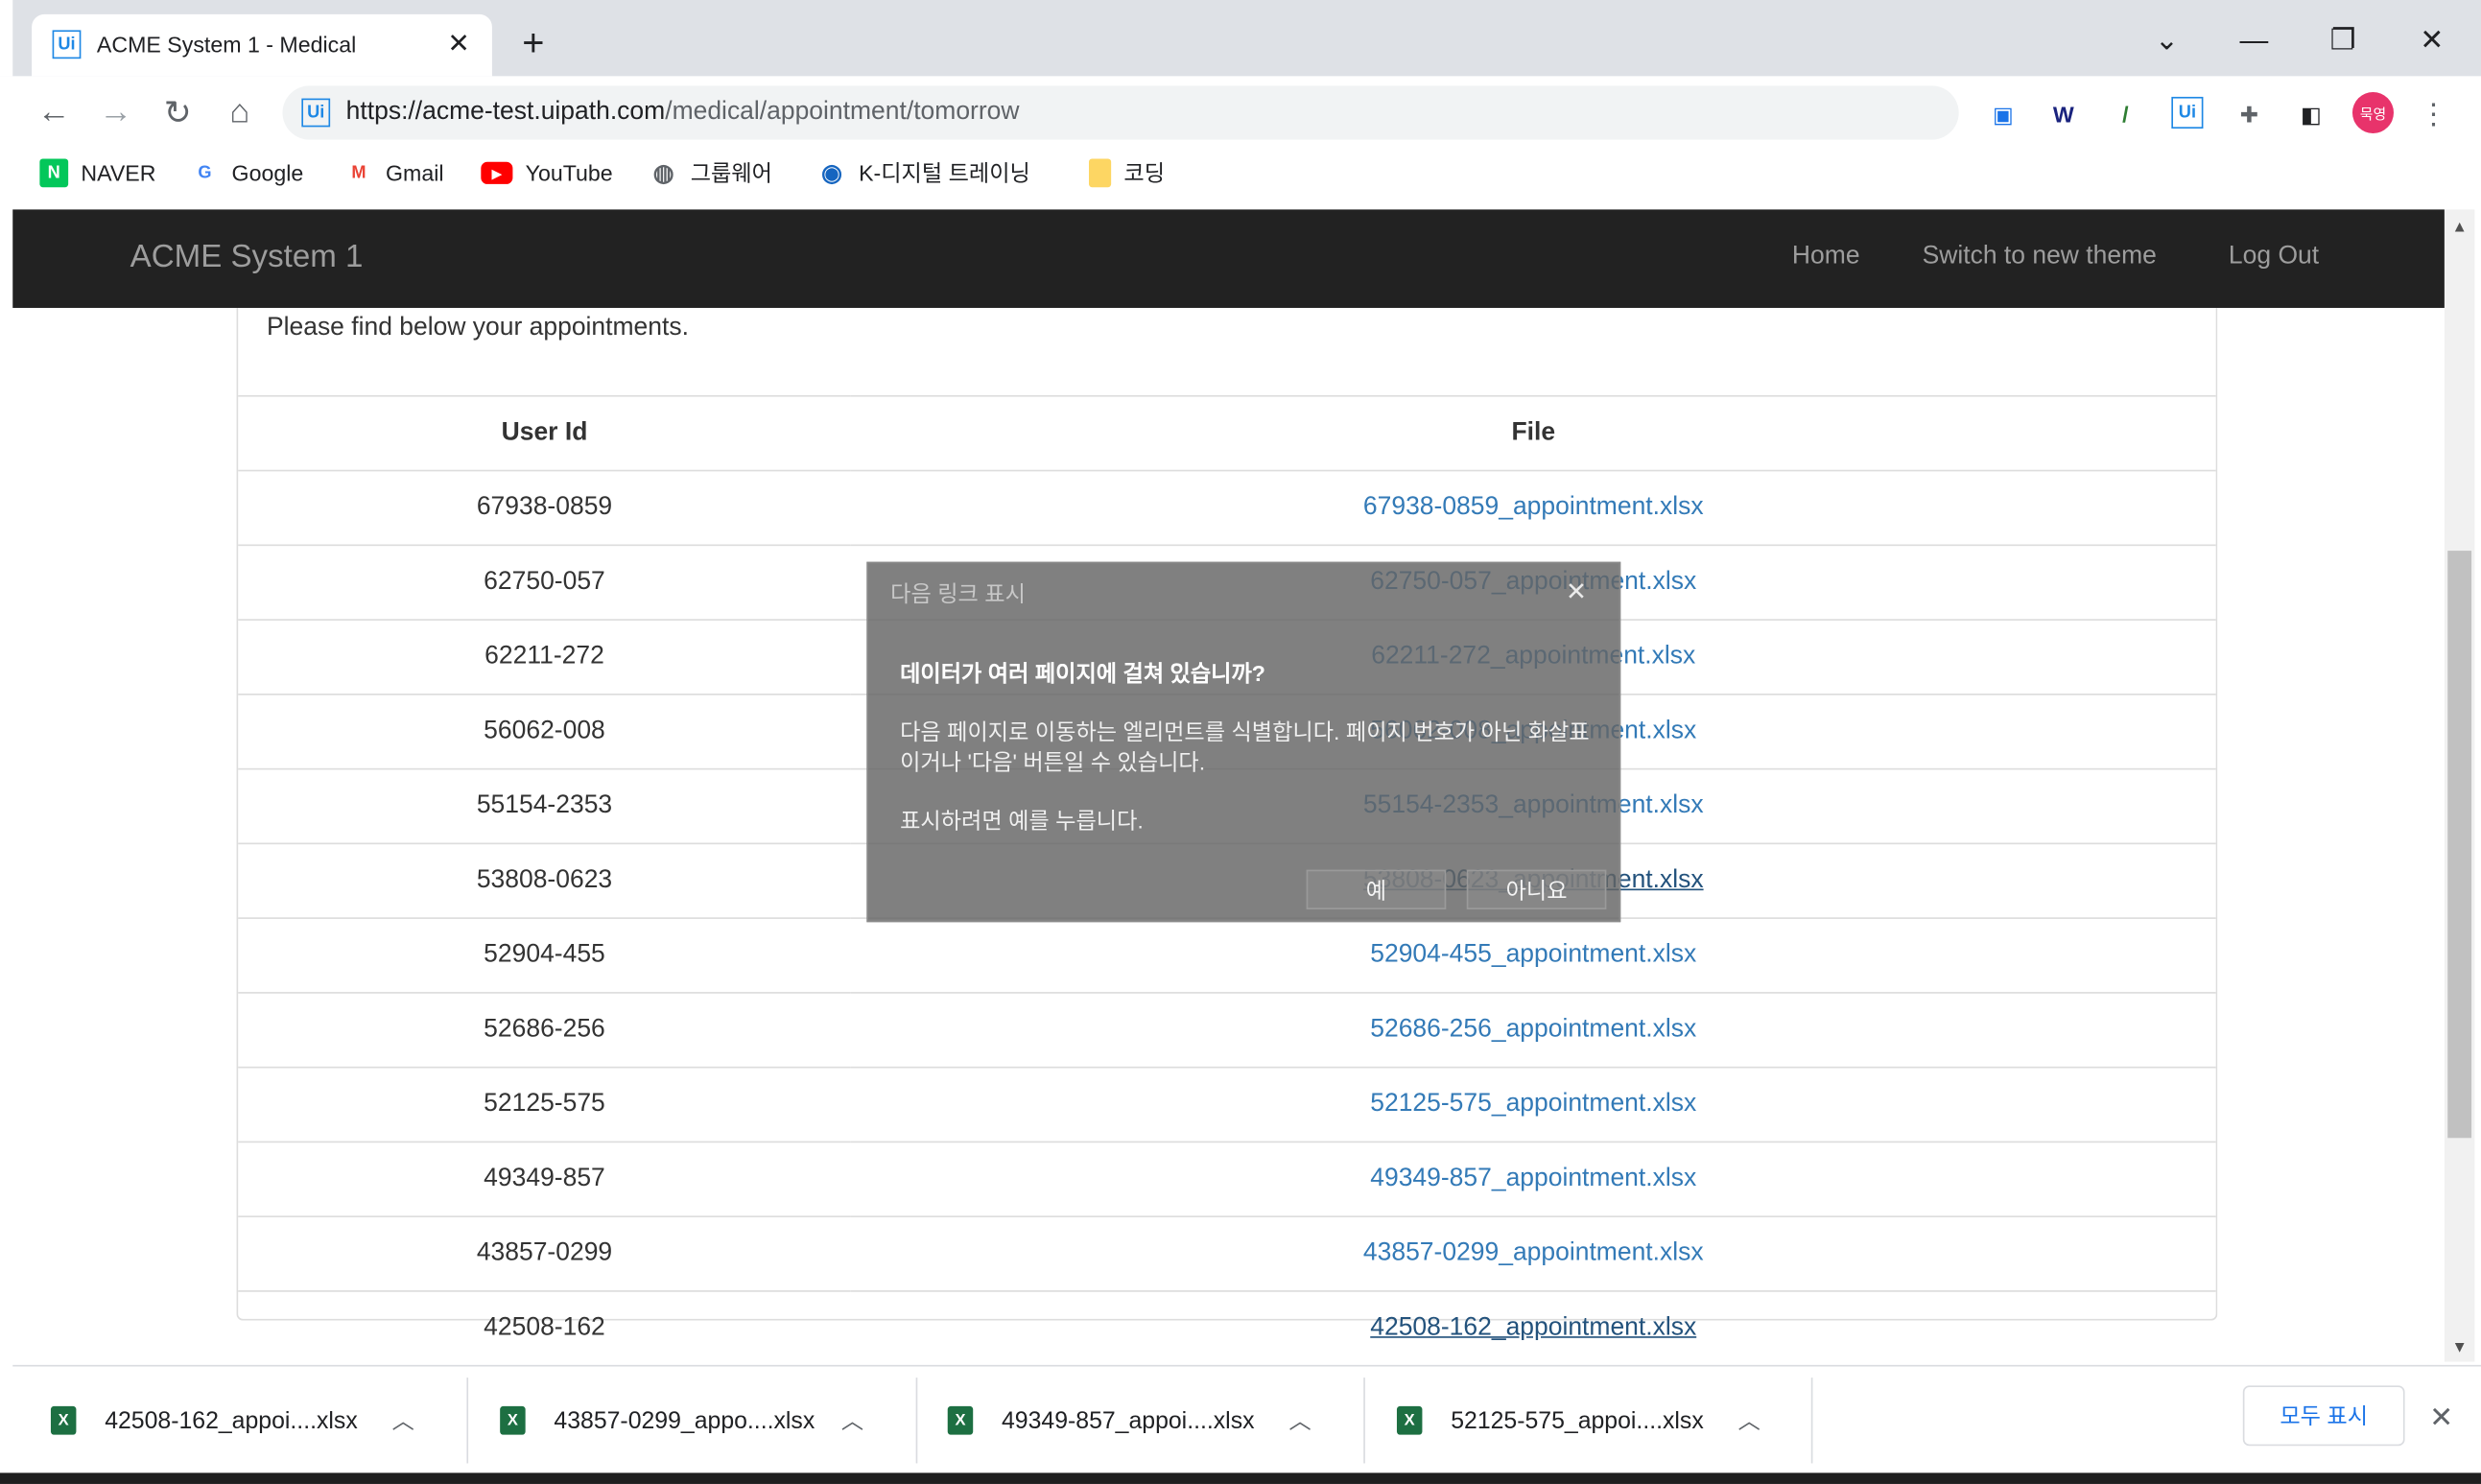  I want to click on window-edge, so click(6, 39).